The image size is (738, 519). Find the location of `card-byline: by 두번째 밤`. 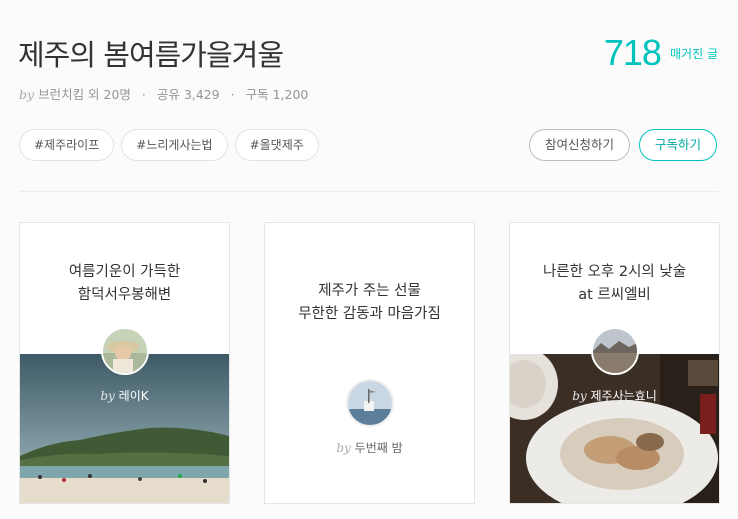

card-byline: by 두번째 밤 is located at coordinates (369, 447).